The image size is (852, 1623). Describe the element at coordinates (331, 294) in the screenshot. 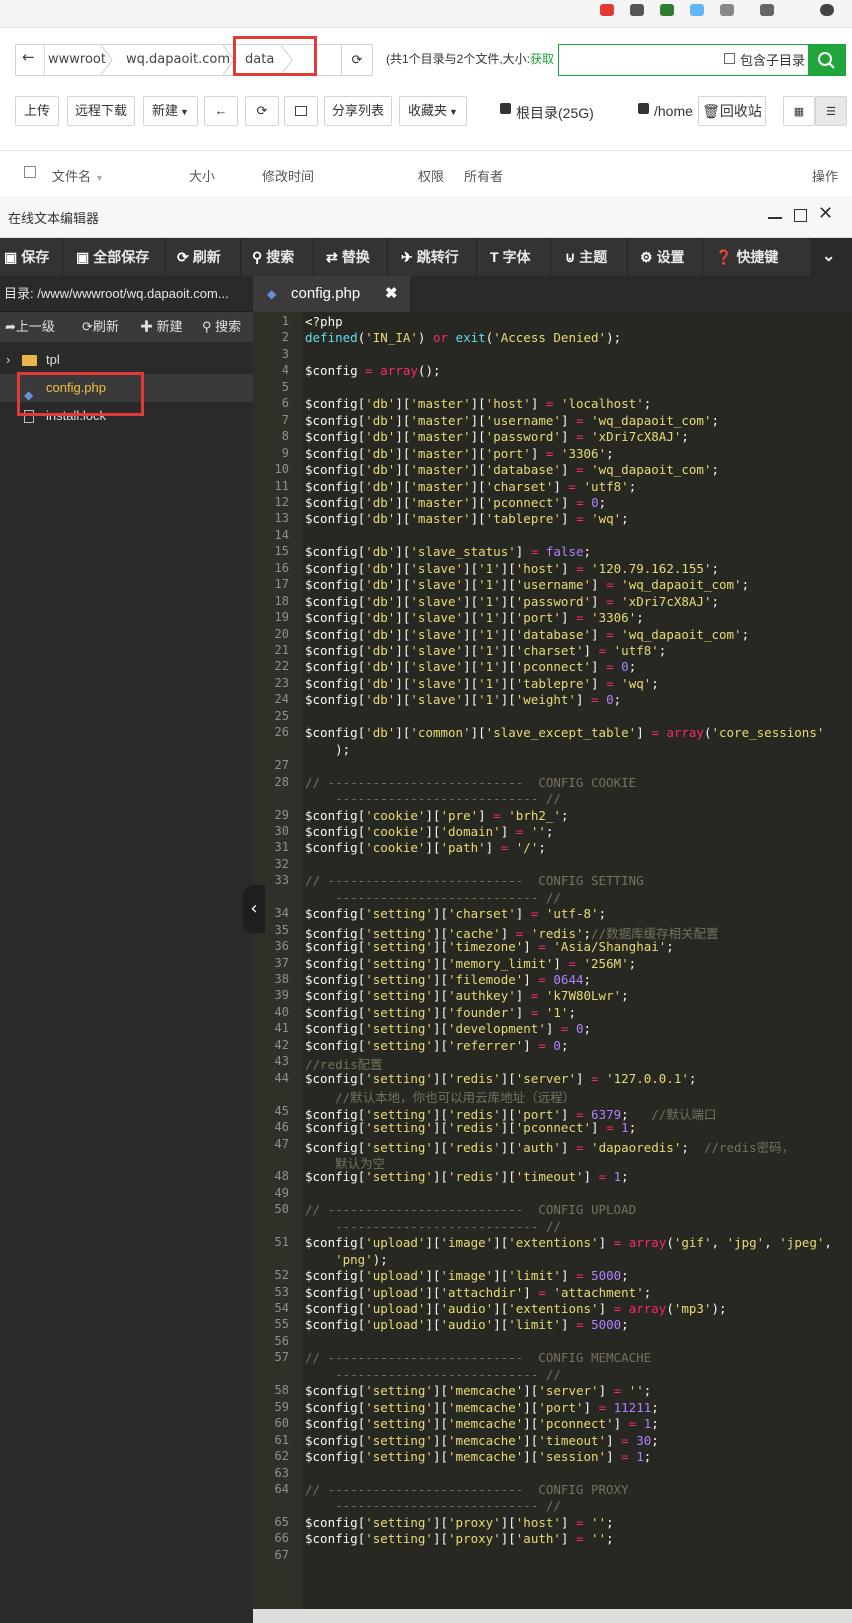

I see `tab-config-php: ◆ config.php ✖` at that location.